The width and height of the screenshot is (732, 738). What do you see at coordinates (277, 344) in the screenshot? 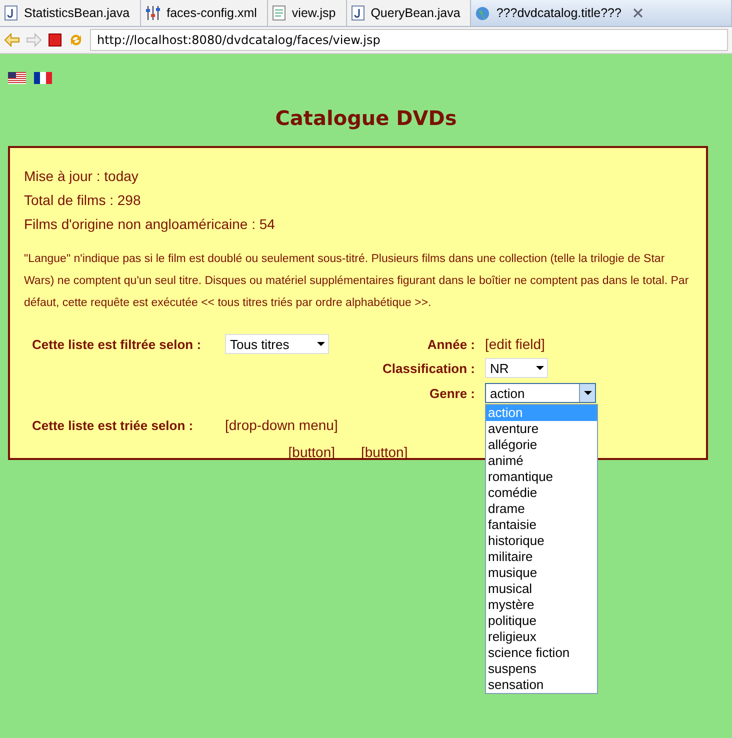
I see `filter-select: Tous titres` at bounding box center [277, 344].